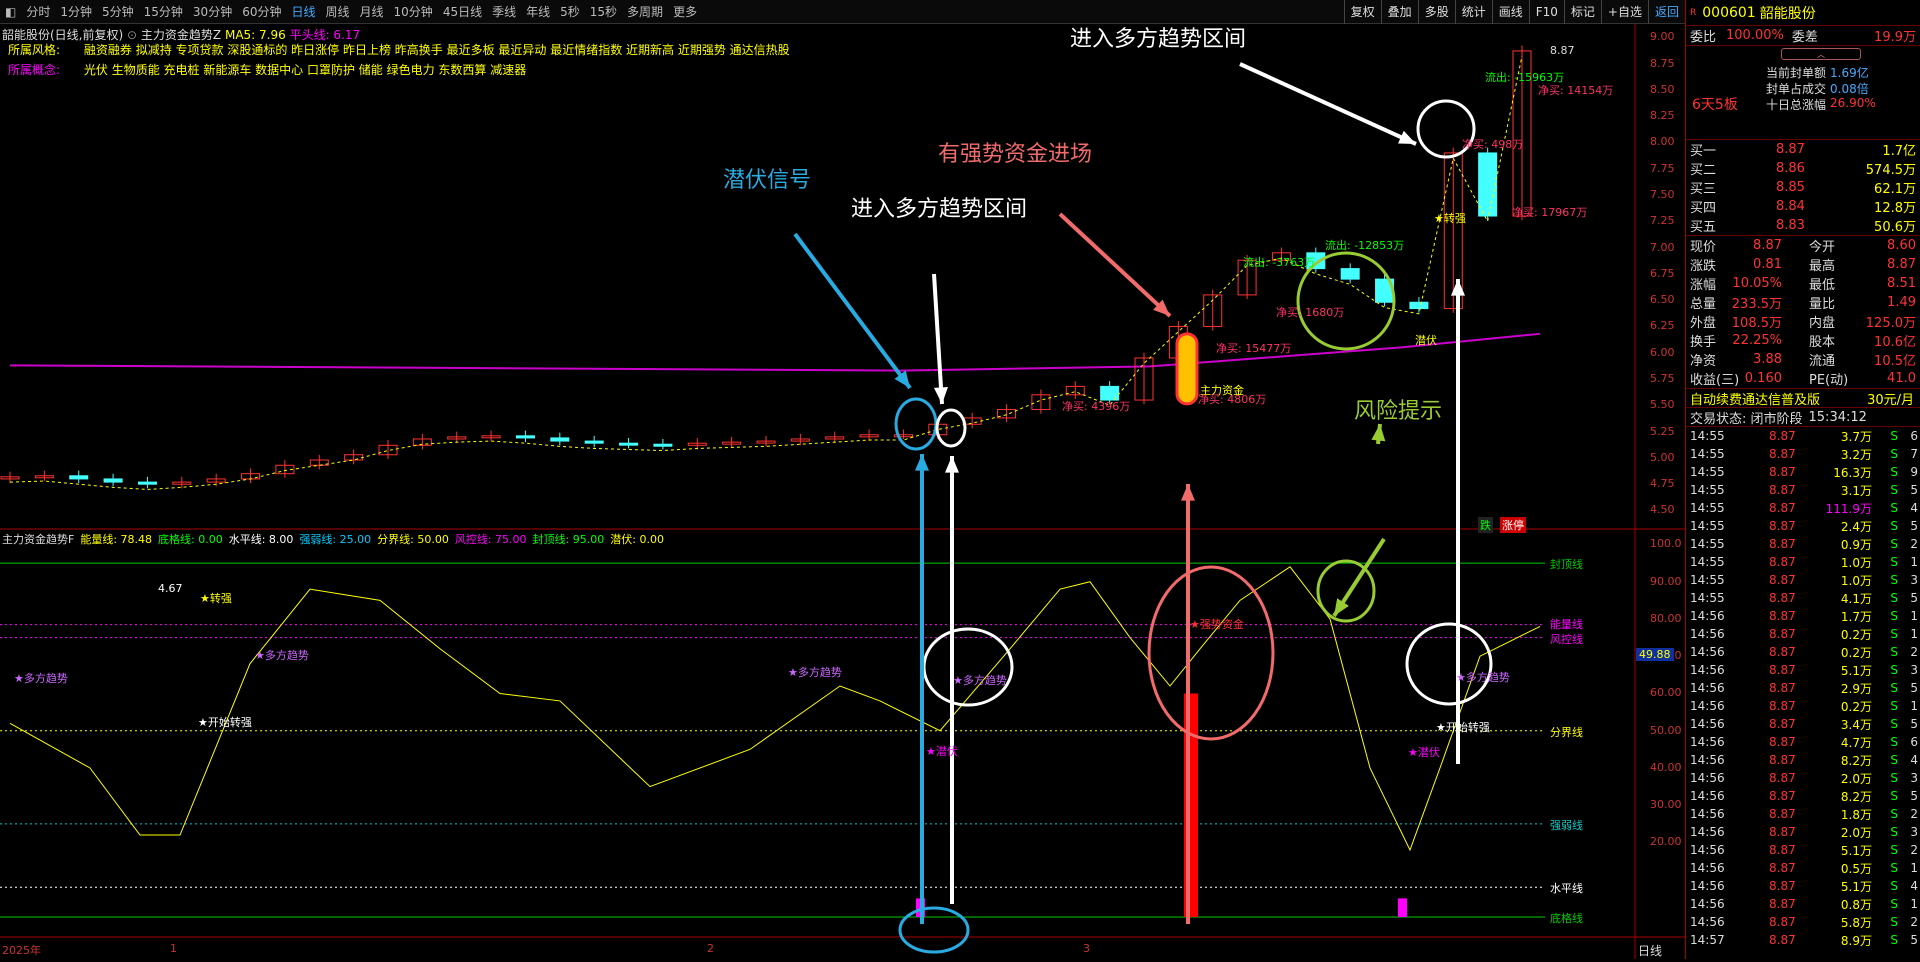 The image size is (1920, 962). Describe the element at coordinates (1856, 634) in the screenshot. I see `tick-cell: 0.2万` at that location.